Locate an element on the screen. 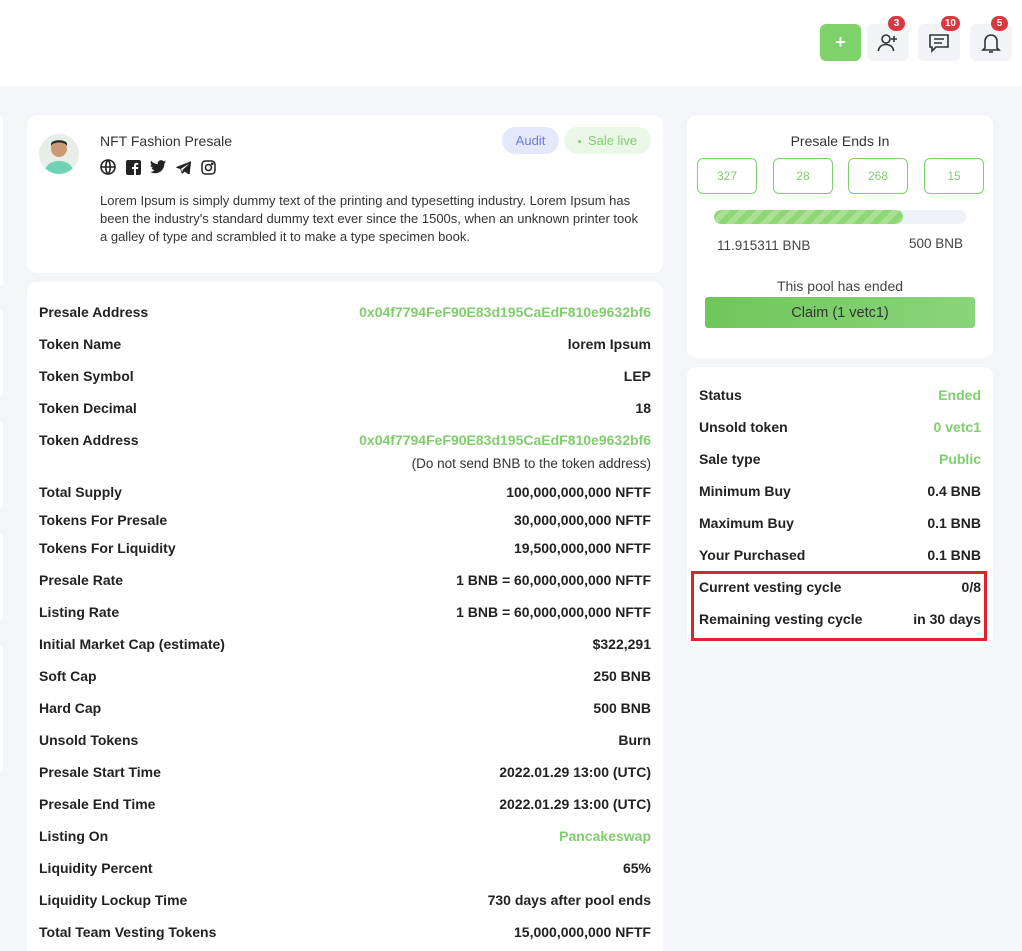 The image size is (1022, 951). progress-fill is located at coordinates (808, 217).